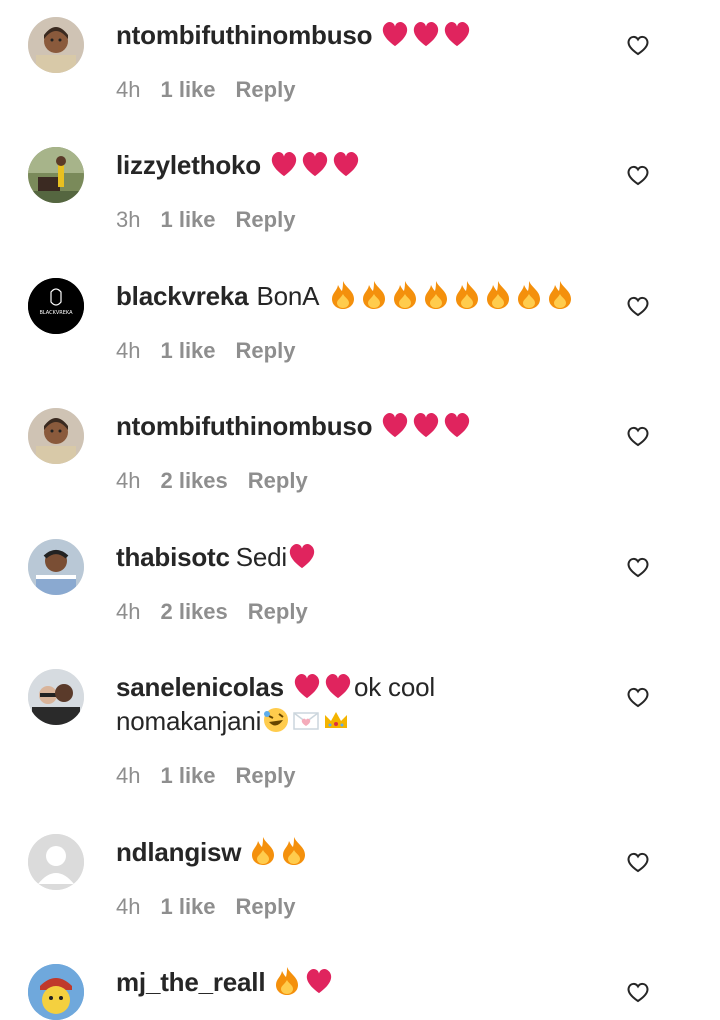 Image resolution: width=720 pixels, height=1020 pixels. Describe the element at coordinates (182, 296) in the screenshot. I see `comment-username: blackvreka` at that location.